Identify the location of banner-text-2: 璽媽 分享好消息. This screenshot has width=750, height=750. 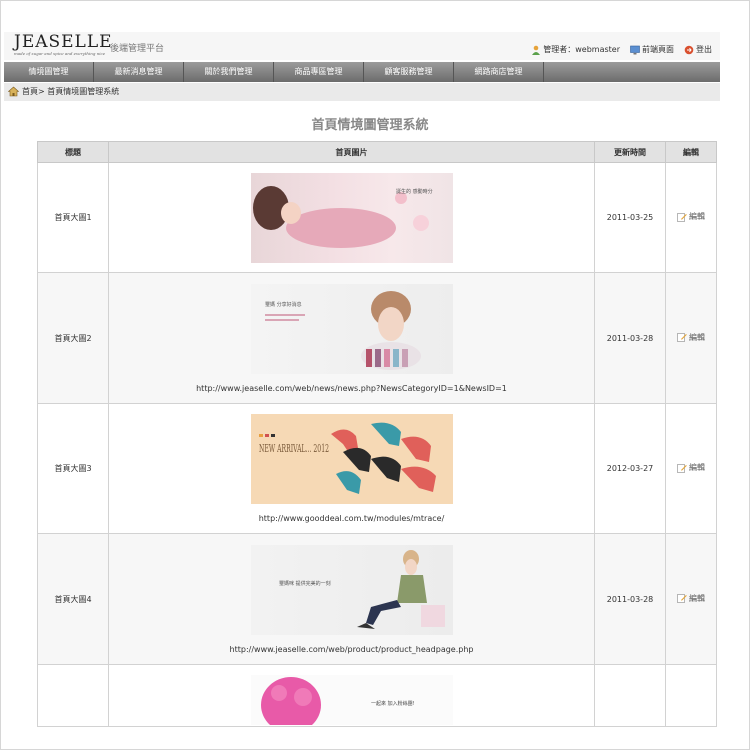
(283, 304).